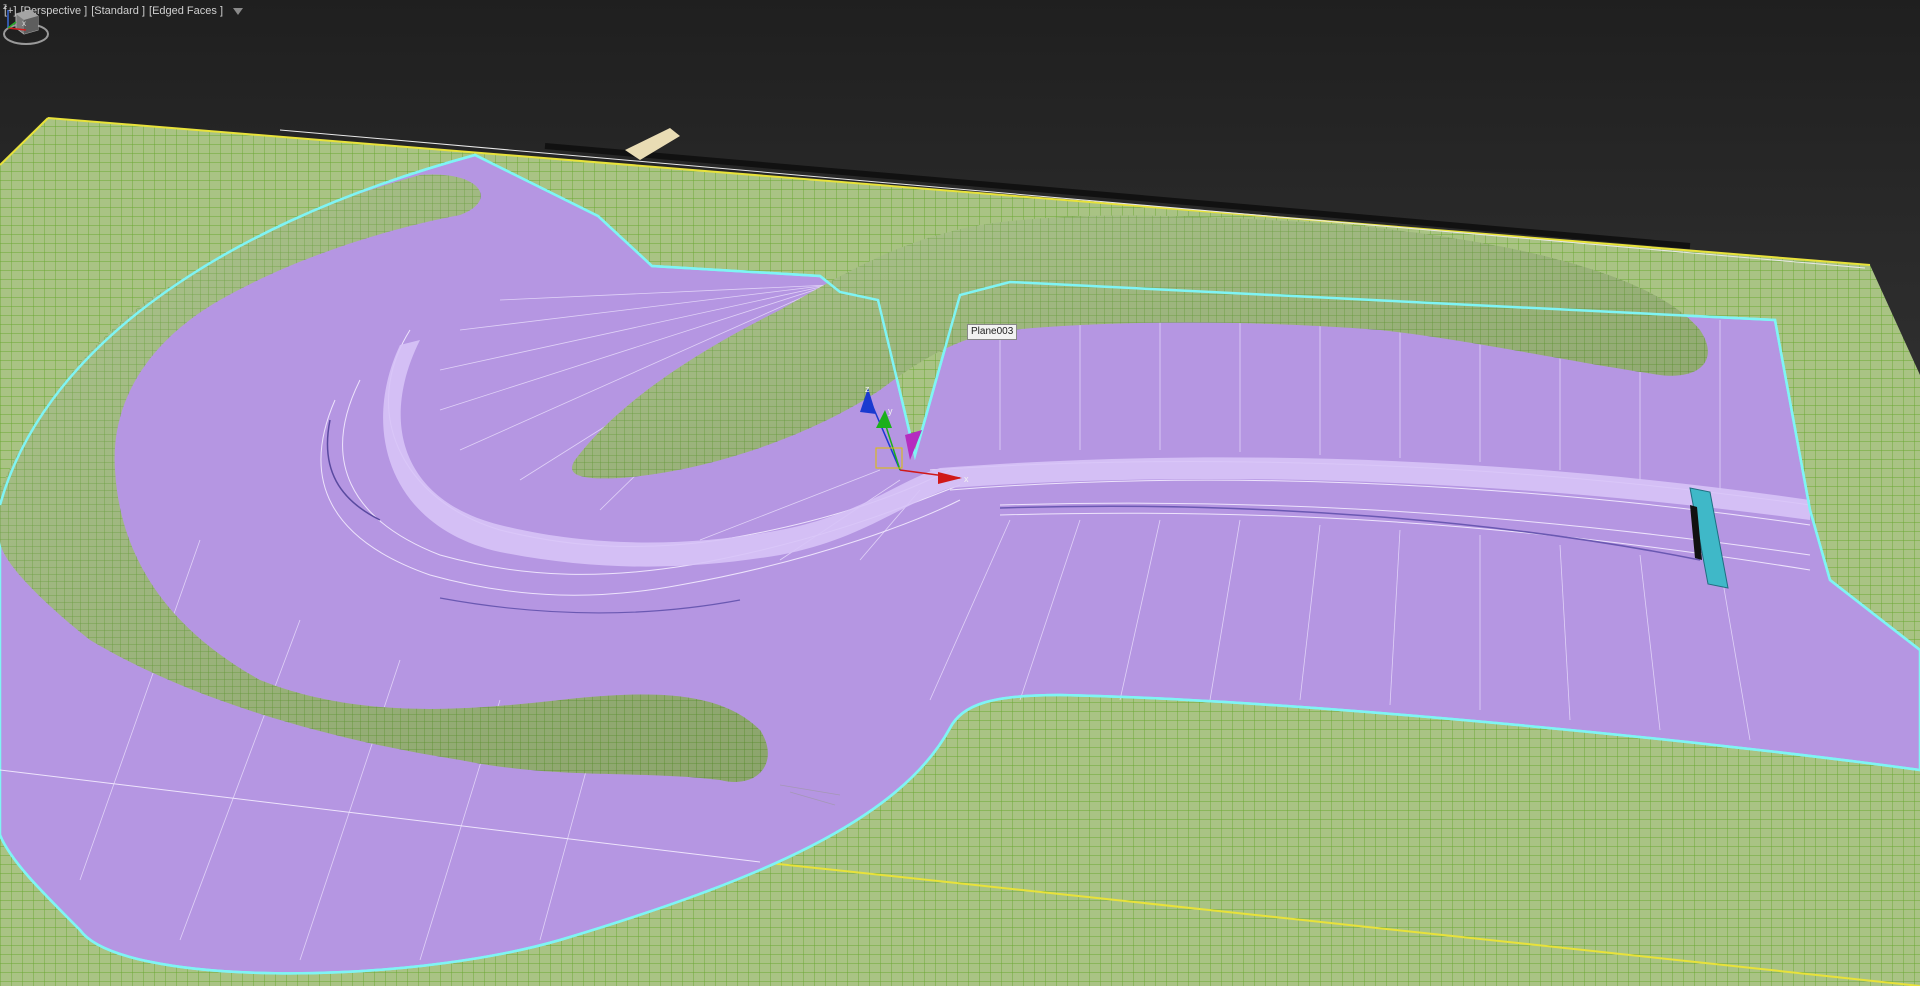 The image size is (1920, 986). I want to click on axis-tripod-icon: z x, so click(15, 16).